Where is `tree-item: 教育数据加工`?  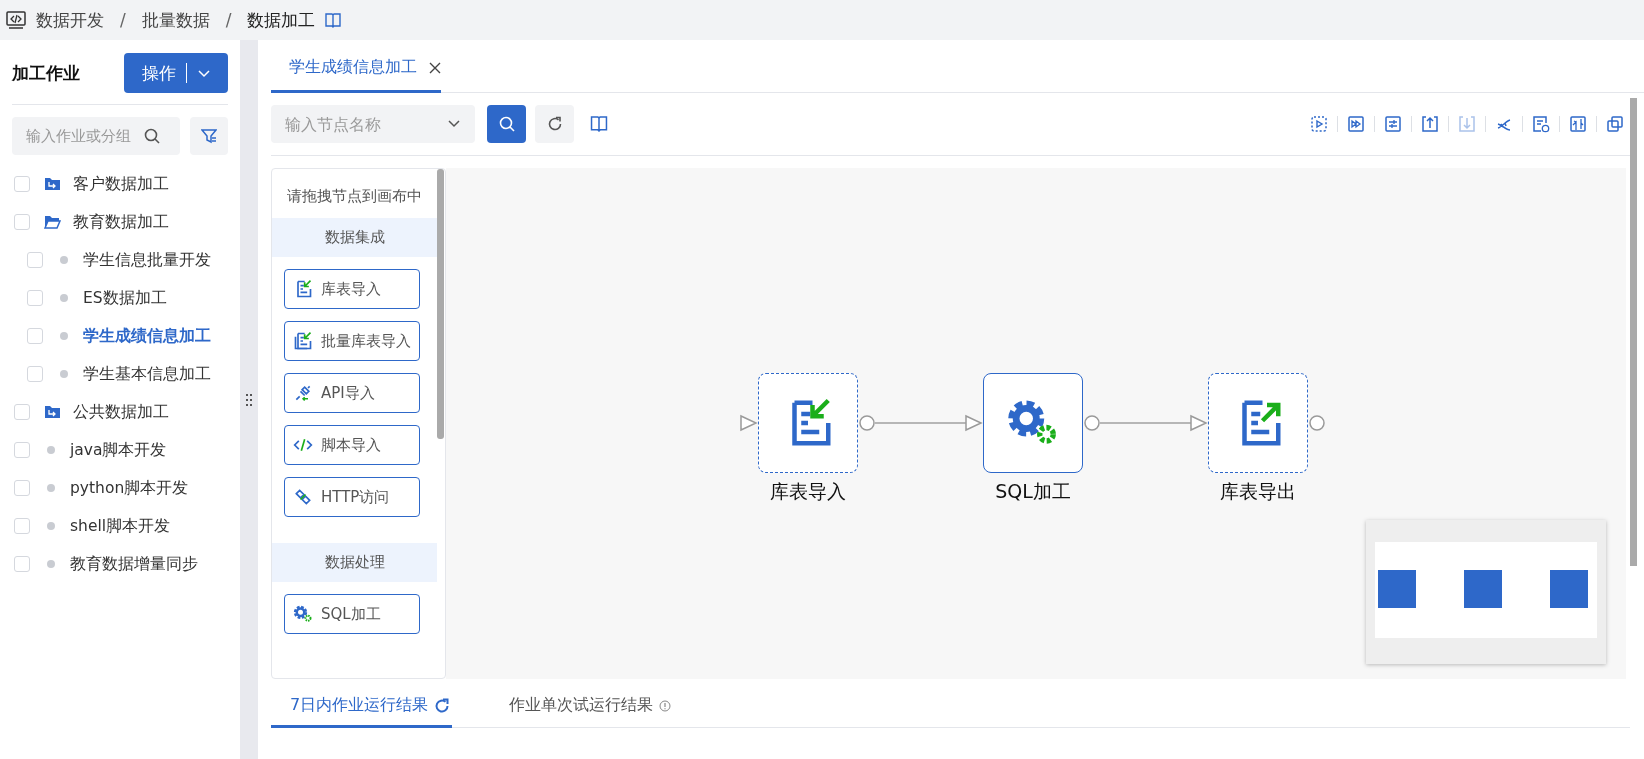
tree-item: 教育数据加工 is located at coordinates (121, 222).